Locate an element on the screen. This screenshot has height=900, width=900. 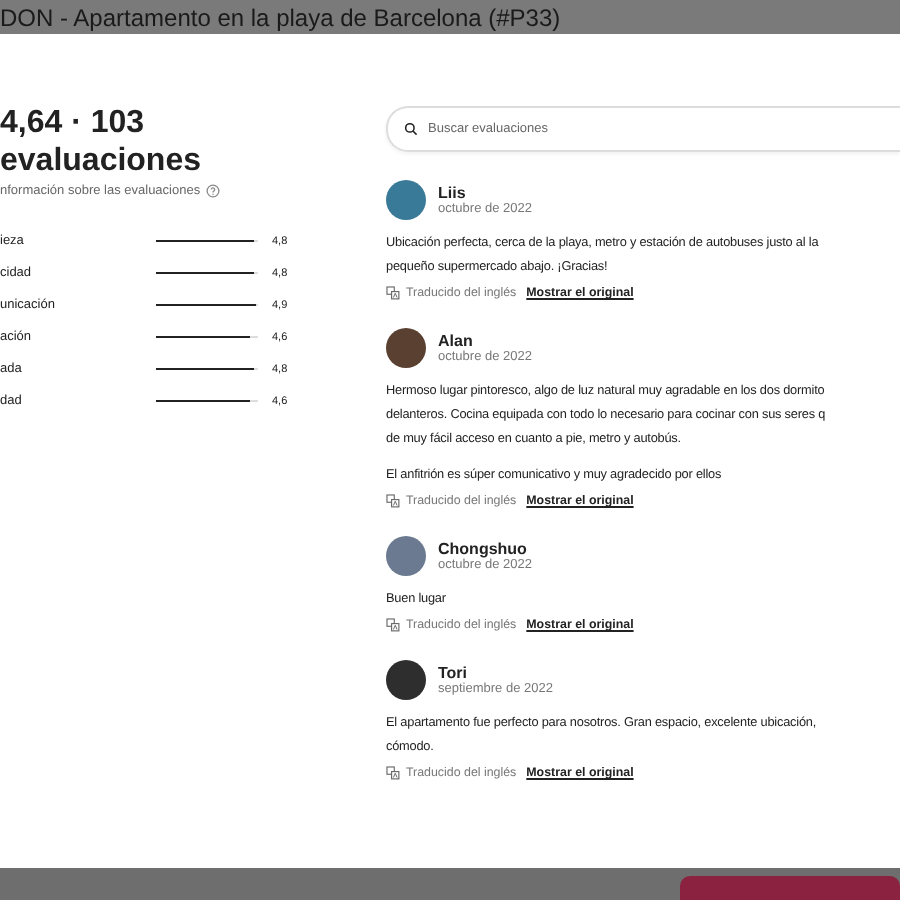
help-icon is located at coordinates (213, 191).